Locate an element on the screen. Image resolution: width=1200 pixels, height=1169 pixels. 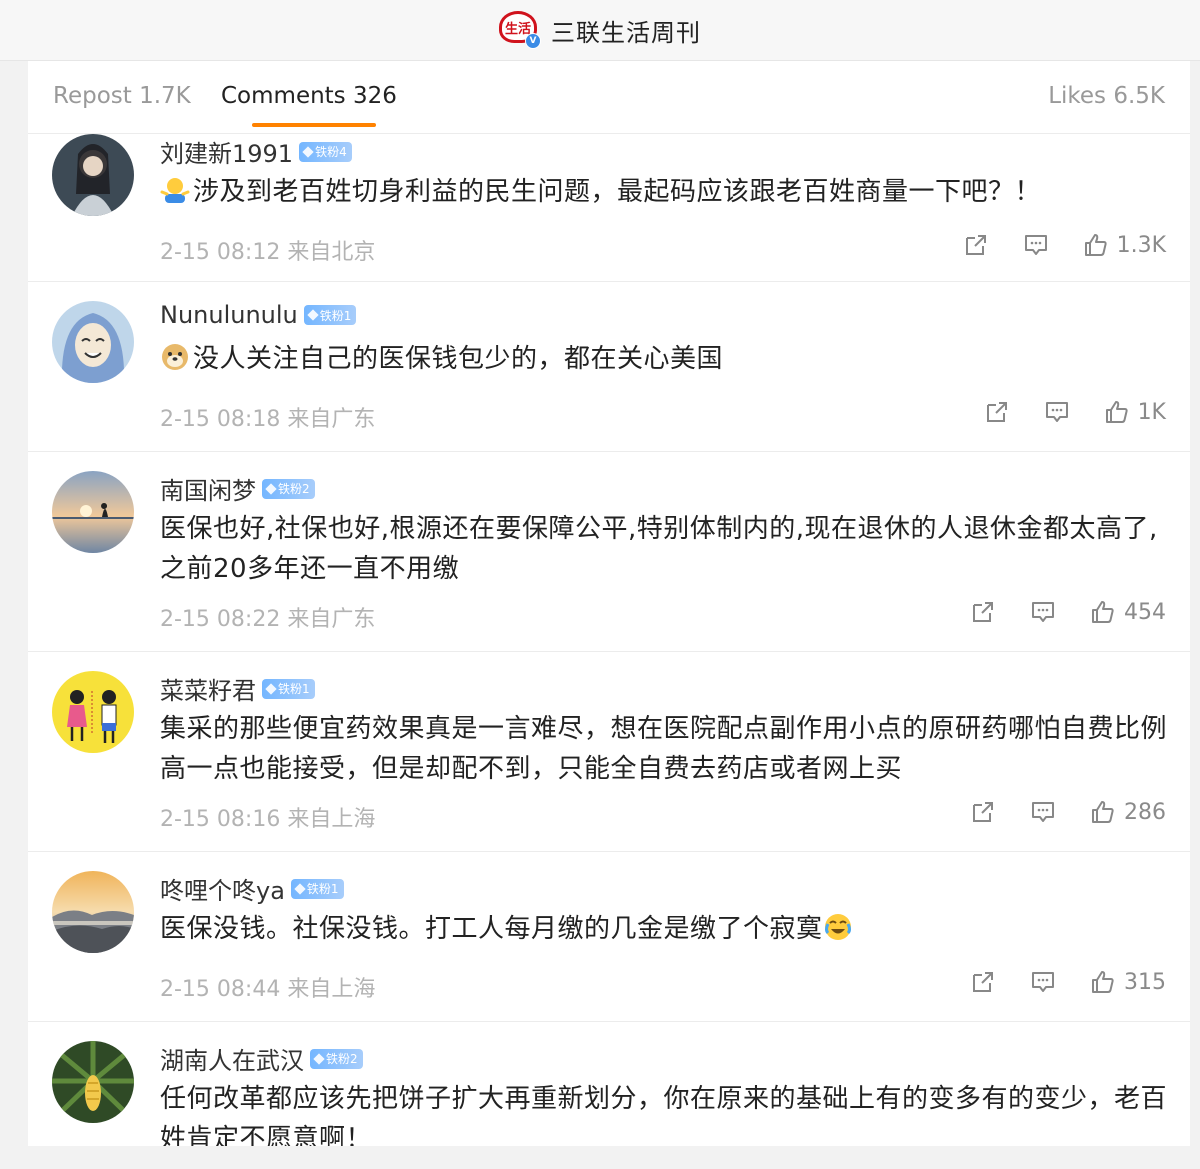
username: Nunulunulu is located at coordinates (229, 315).